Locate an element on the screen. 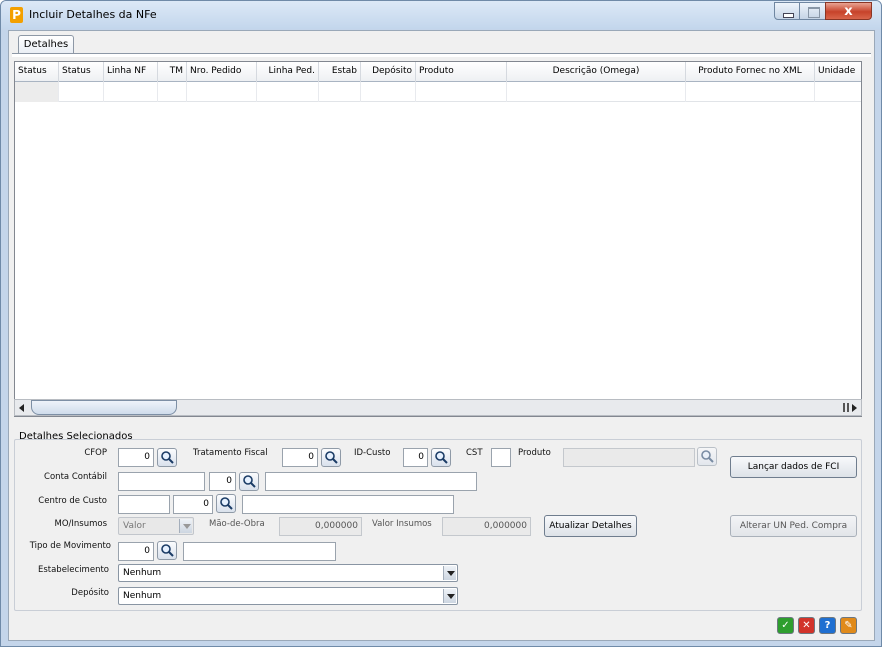 This screenshot has height=647, width=882. horizontal-scrollbar is located at coordinates (438, 407).